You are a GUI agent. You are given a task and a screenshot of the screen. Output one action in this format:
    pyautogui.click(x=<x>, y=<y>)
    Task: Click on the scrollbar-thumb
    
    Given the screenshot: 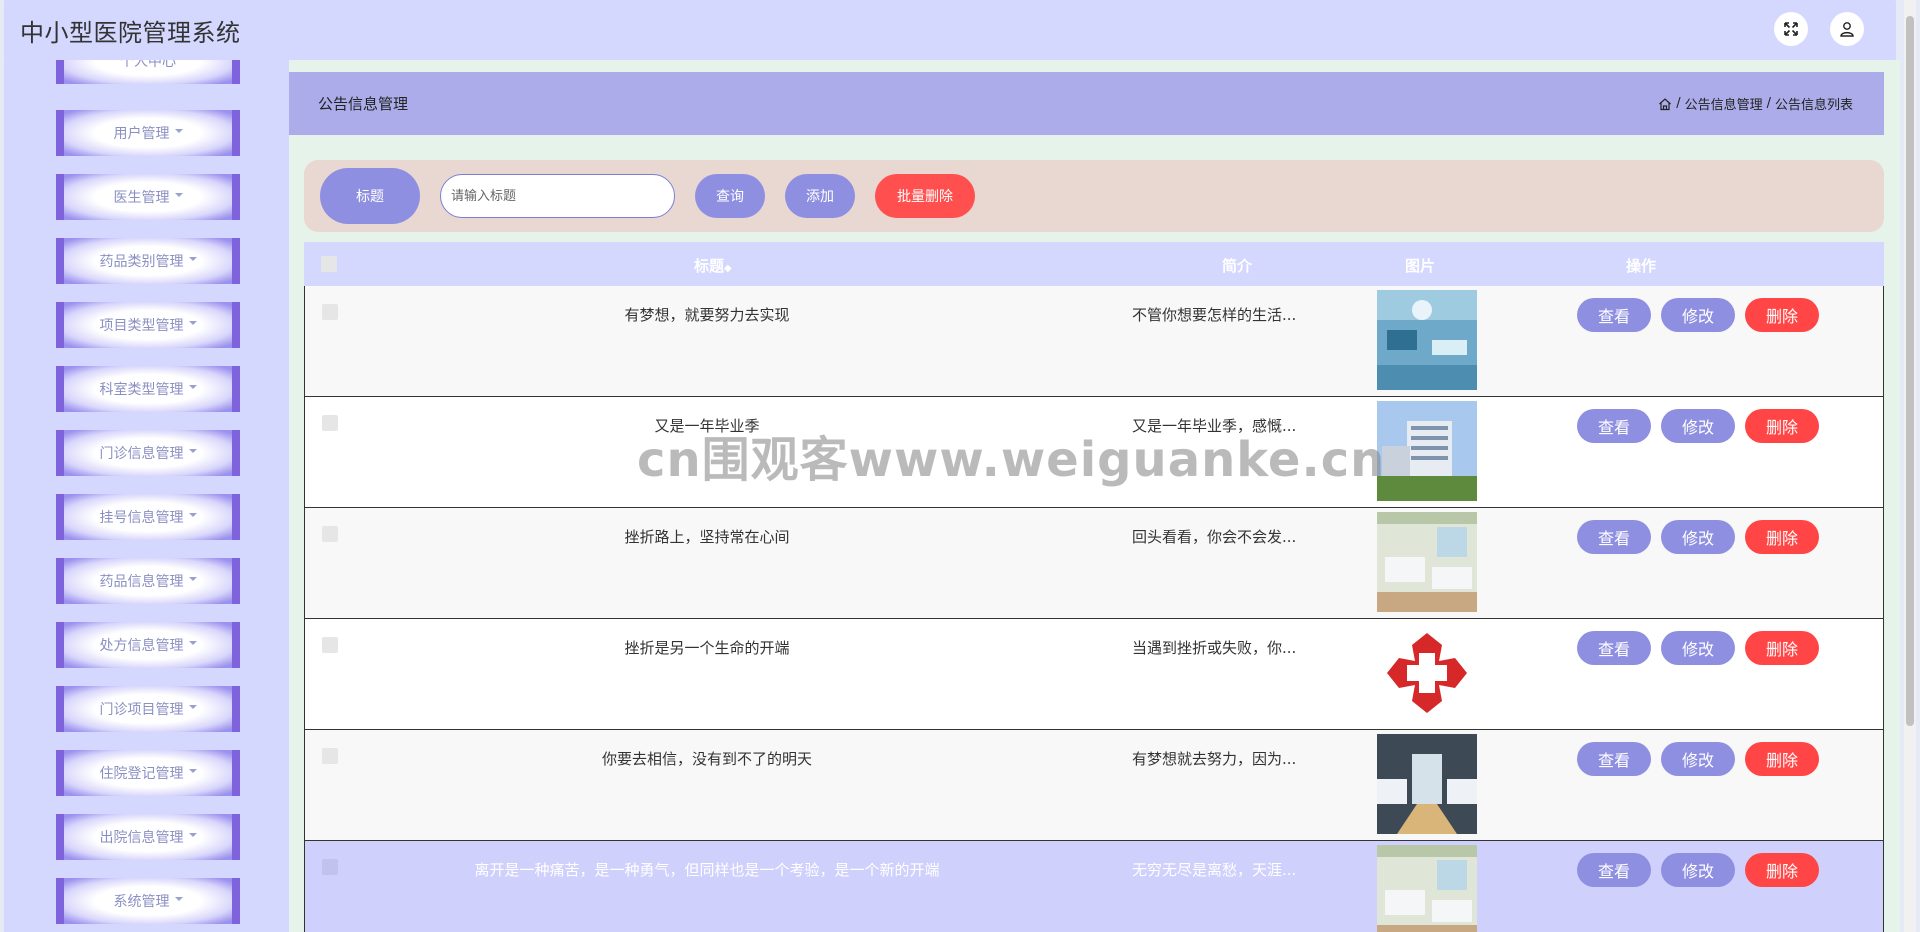 What is the action you would take?
    pyautogui.click(x=1910, y=371)
    